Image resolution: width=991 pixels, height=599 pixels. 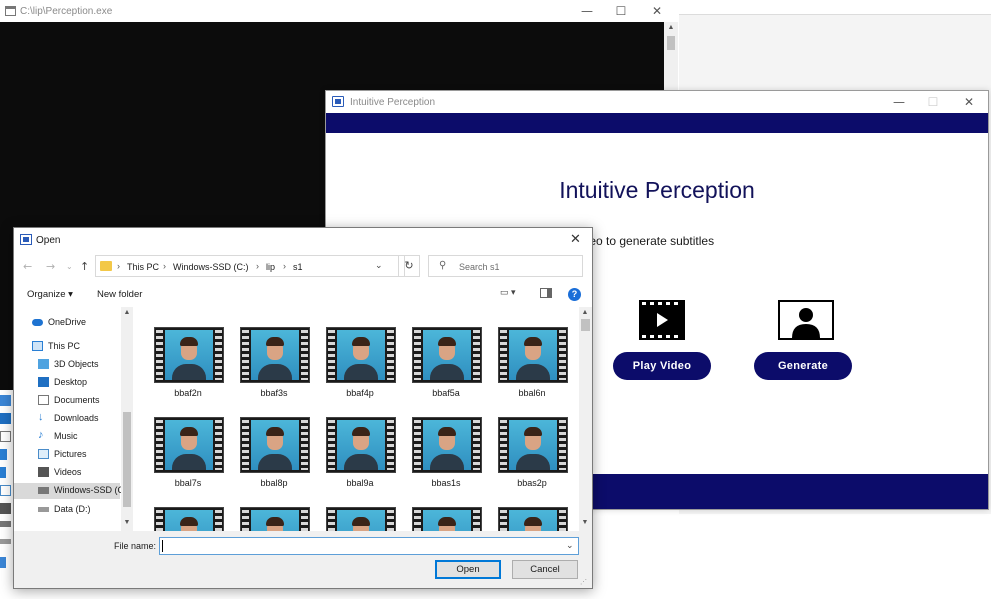 I want to click on cancel-button: Cancel, so click(x=545, y=569).